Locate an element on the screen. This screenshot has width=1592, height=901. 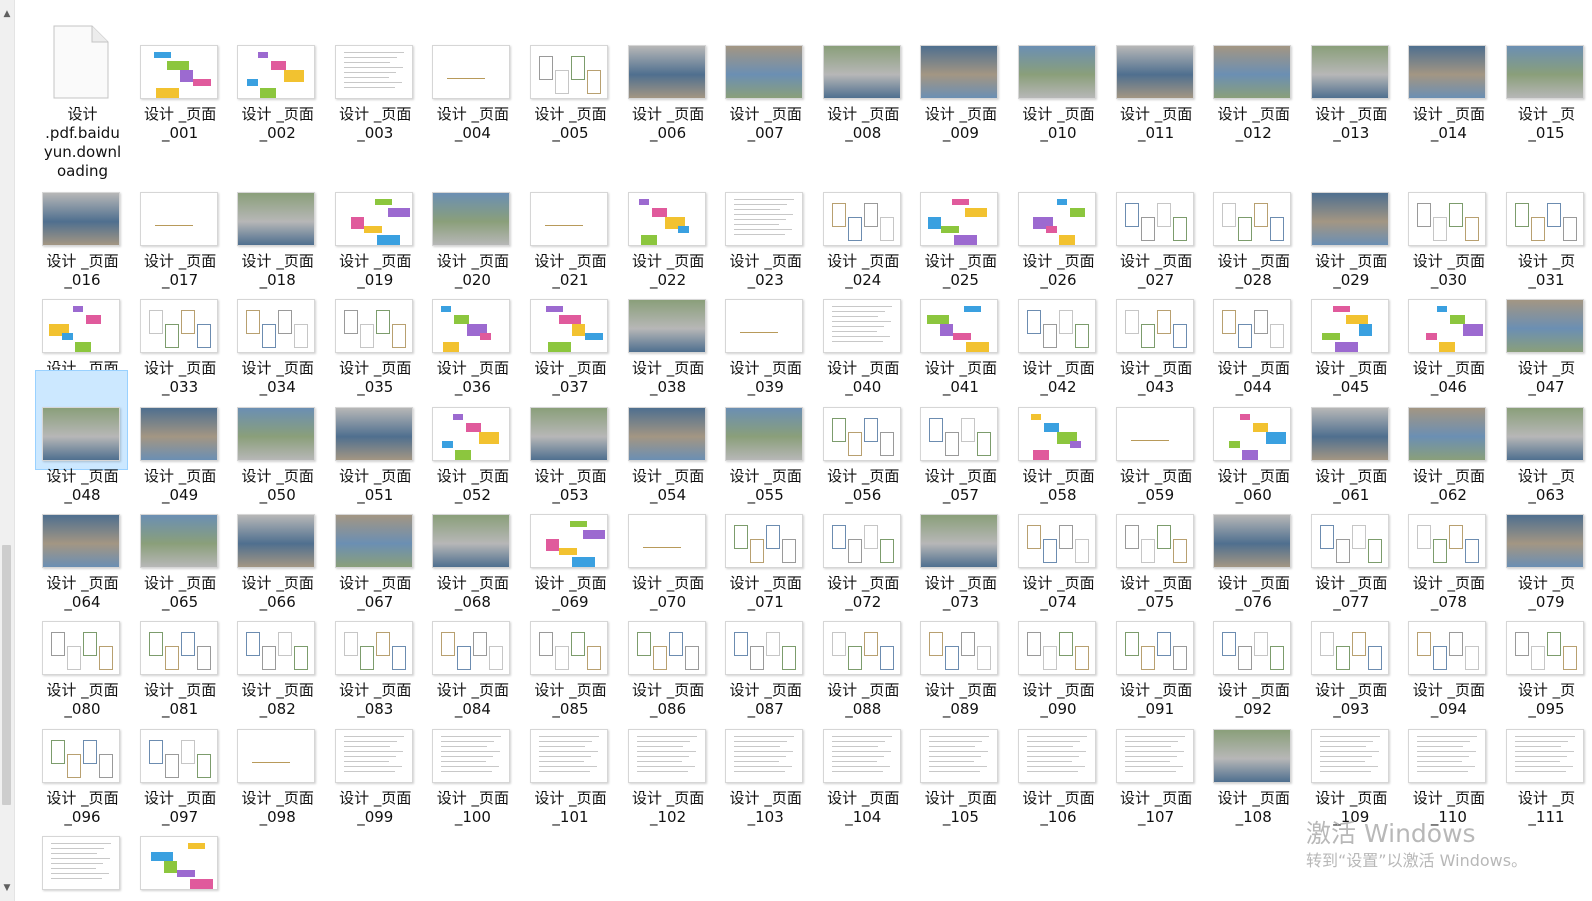
file-item: 设计 _页面 _076 is located at coordinates (1252, 544).